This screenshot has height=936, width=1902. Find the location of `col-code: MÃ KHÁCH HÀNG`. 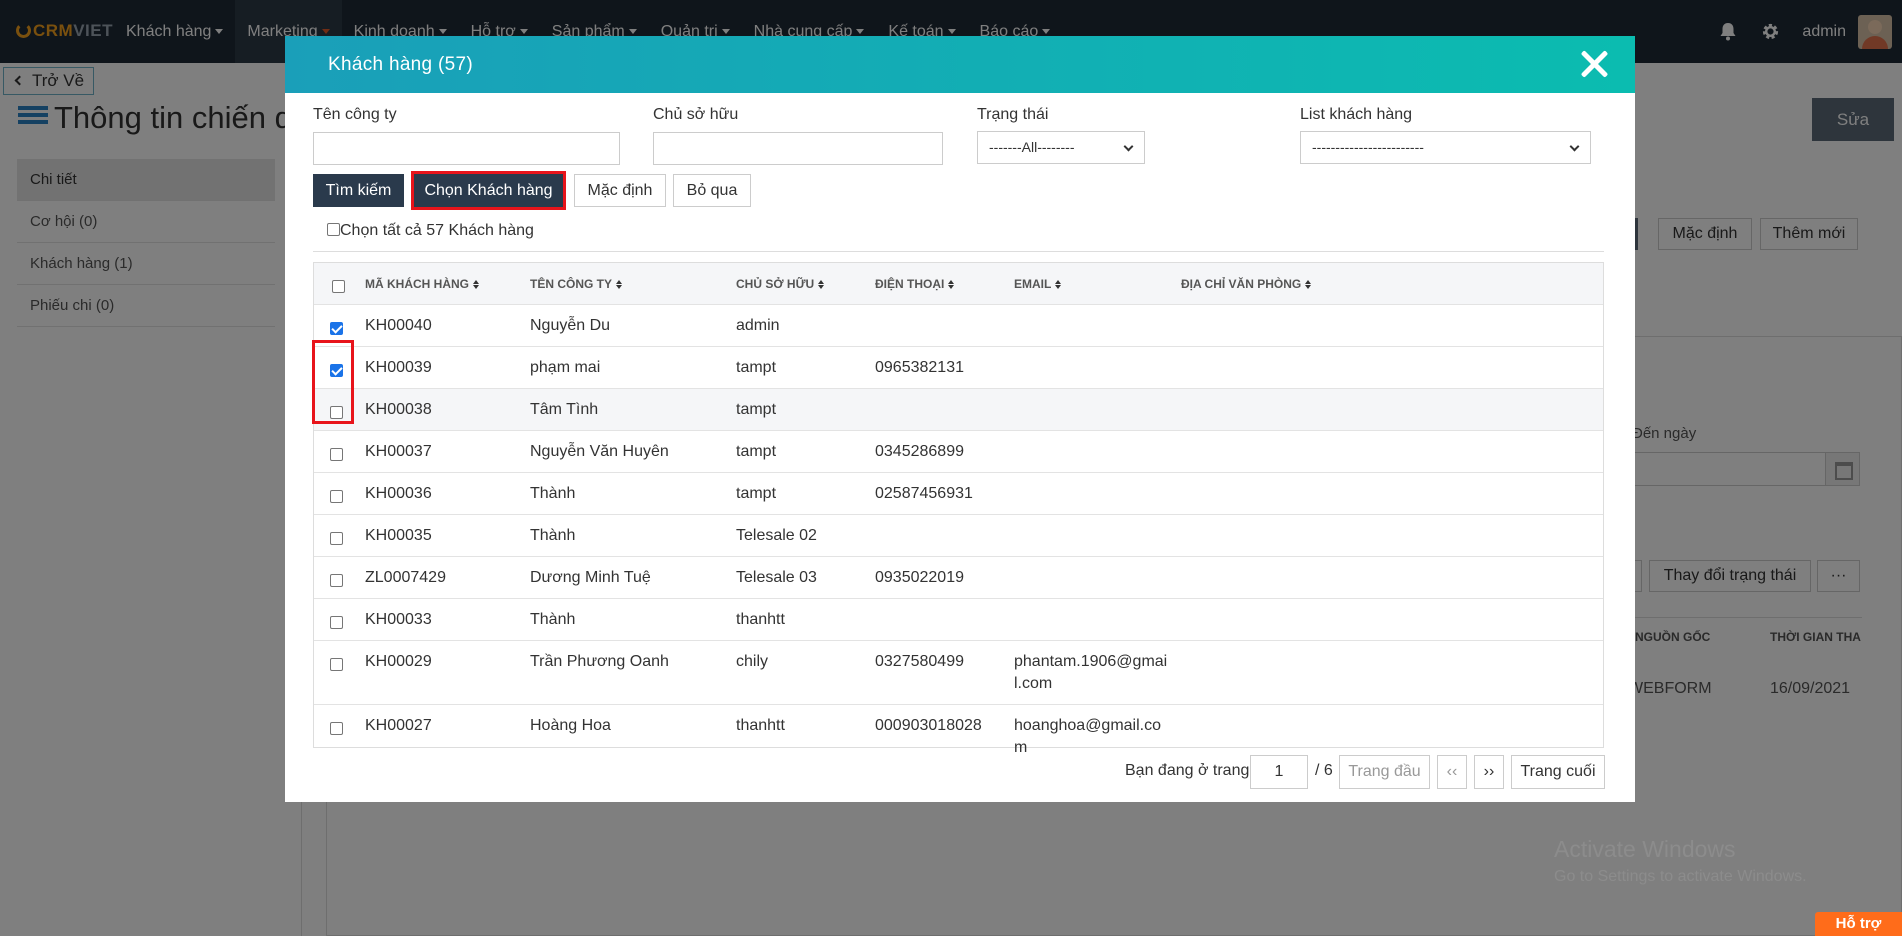

col-code: MÃ KHÁCH HÀNG is located at coordinates (422, 284).